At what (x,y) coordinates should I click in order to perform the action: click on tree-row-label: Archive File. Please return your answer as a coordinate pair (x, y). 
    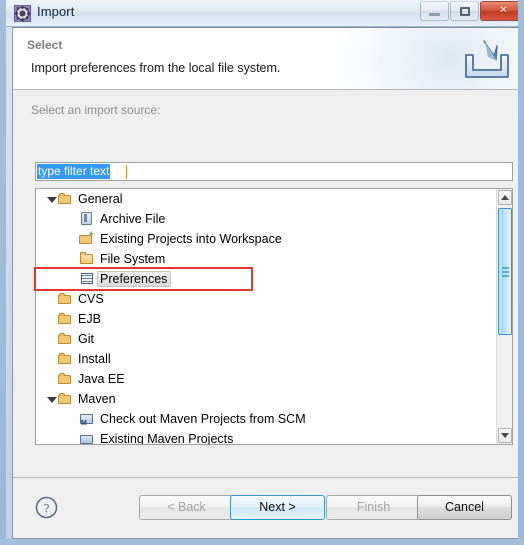
    Looking at the image, I should click on (133, 219).